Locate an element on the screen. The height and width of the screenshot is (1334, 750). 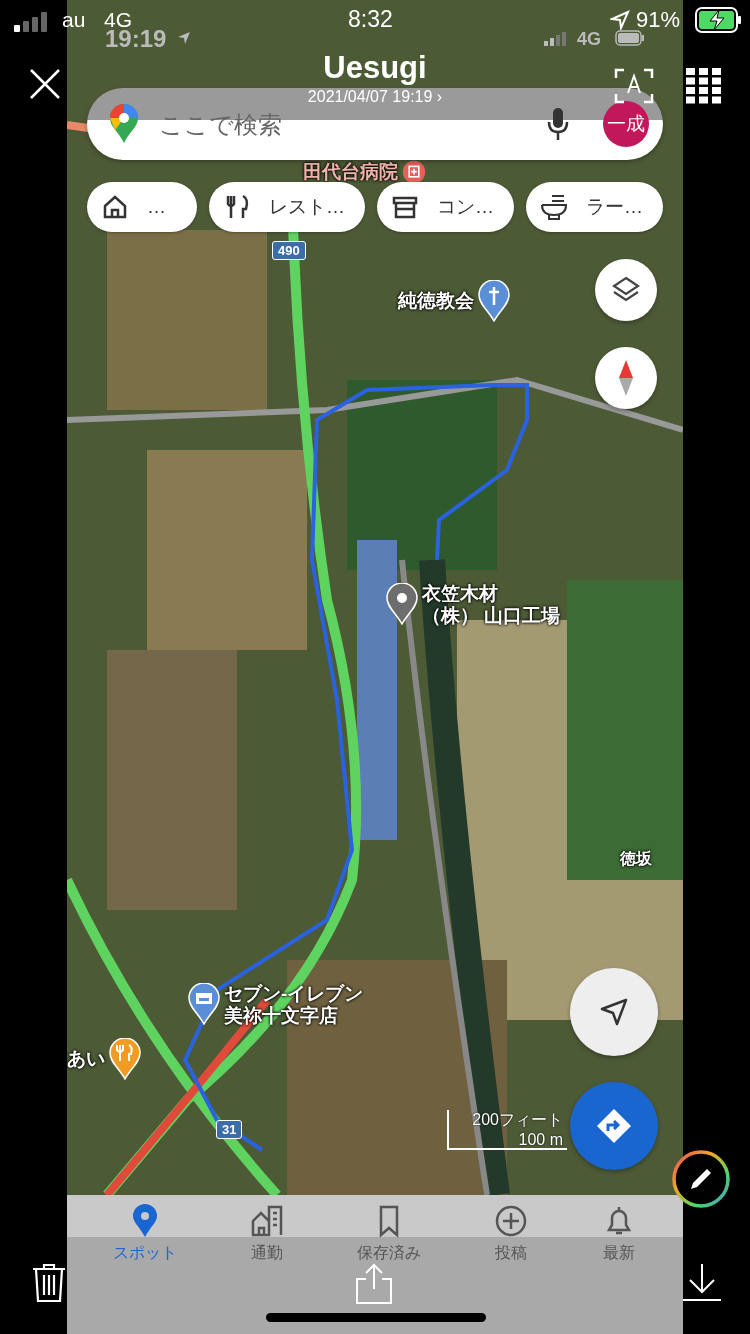
map-pin-icon is located at coordinates (402, 604).